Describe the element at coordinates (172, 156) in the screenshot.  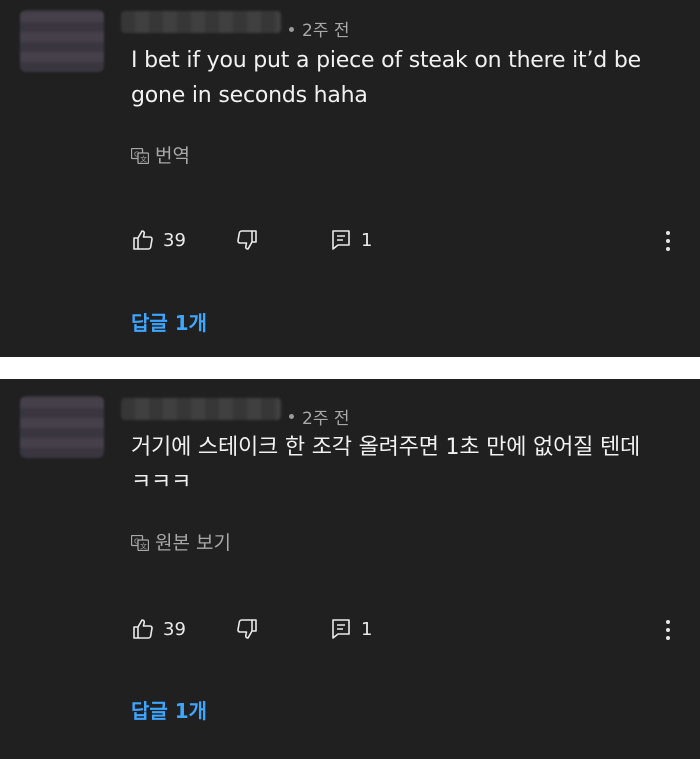
I see `translate-label: 번역` at that location.